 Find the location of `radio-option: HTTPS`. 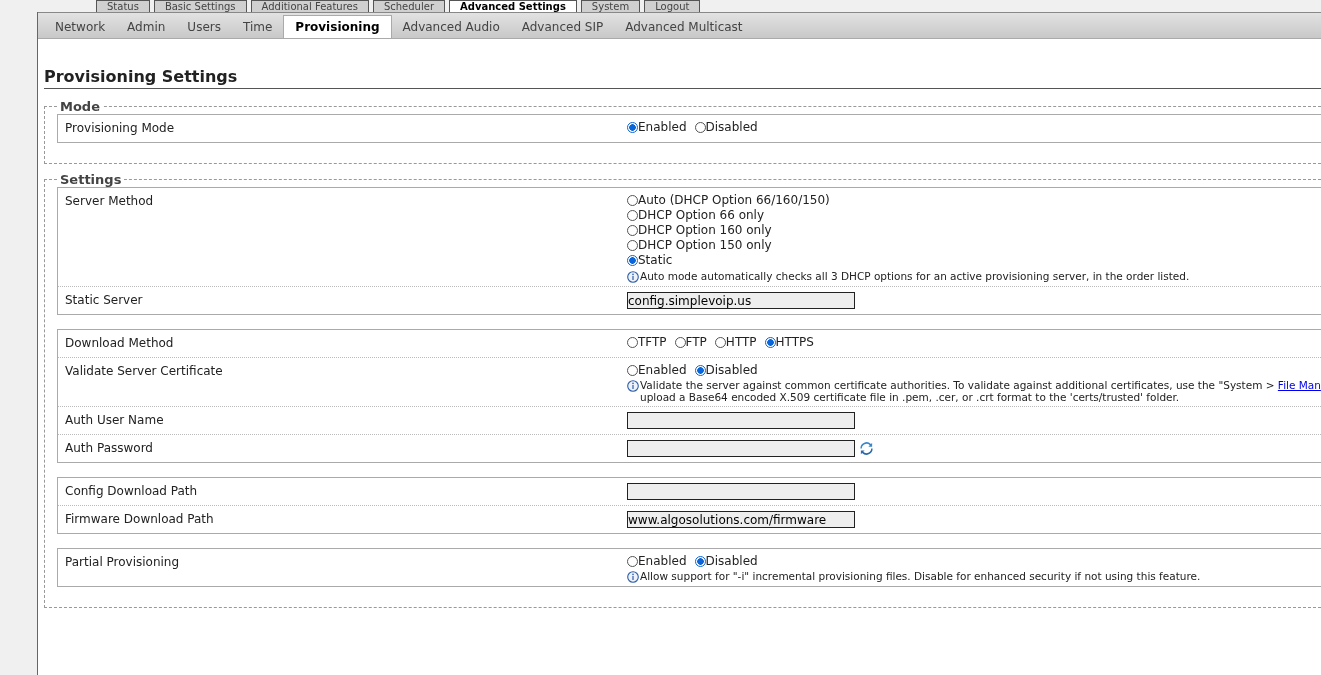

radio-option: HTTPS is located at coordinates (789, 342).